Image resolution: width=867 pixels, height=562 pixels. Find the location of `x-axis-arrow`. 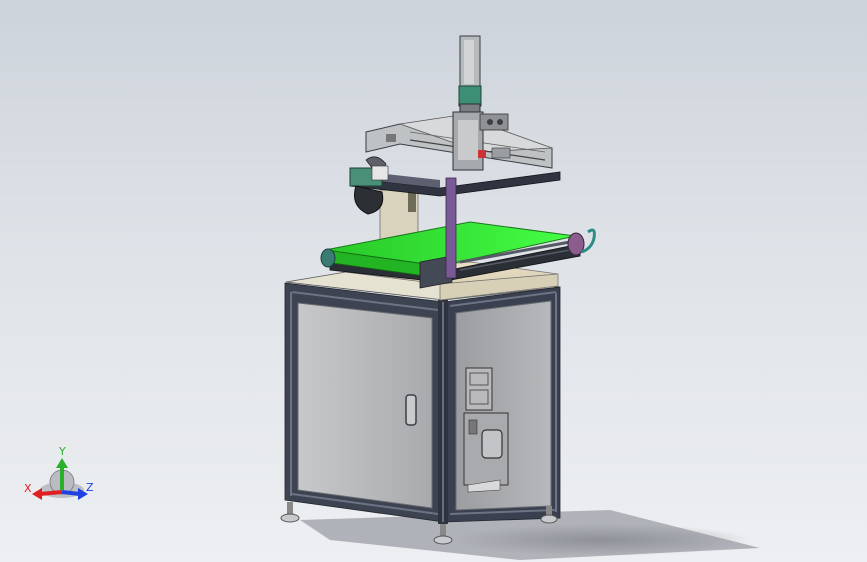

x-axis-arrow is located at coordinates (51, 493).